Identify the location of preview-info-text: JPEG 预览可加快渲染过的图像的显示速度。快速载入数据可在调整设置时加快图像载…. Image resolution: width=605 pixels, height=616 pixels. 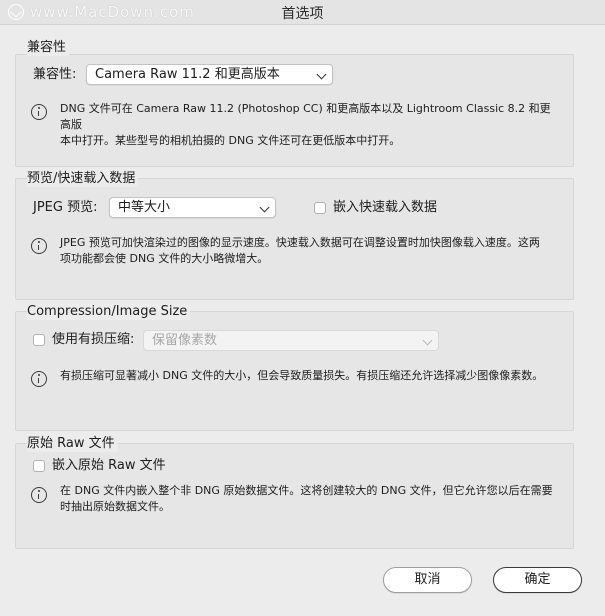
(310, 251).